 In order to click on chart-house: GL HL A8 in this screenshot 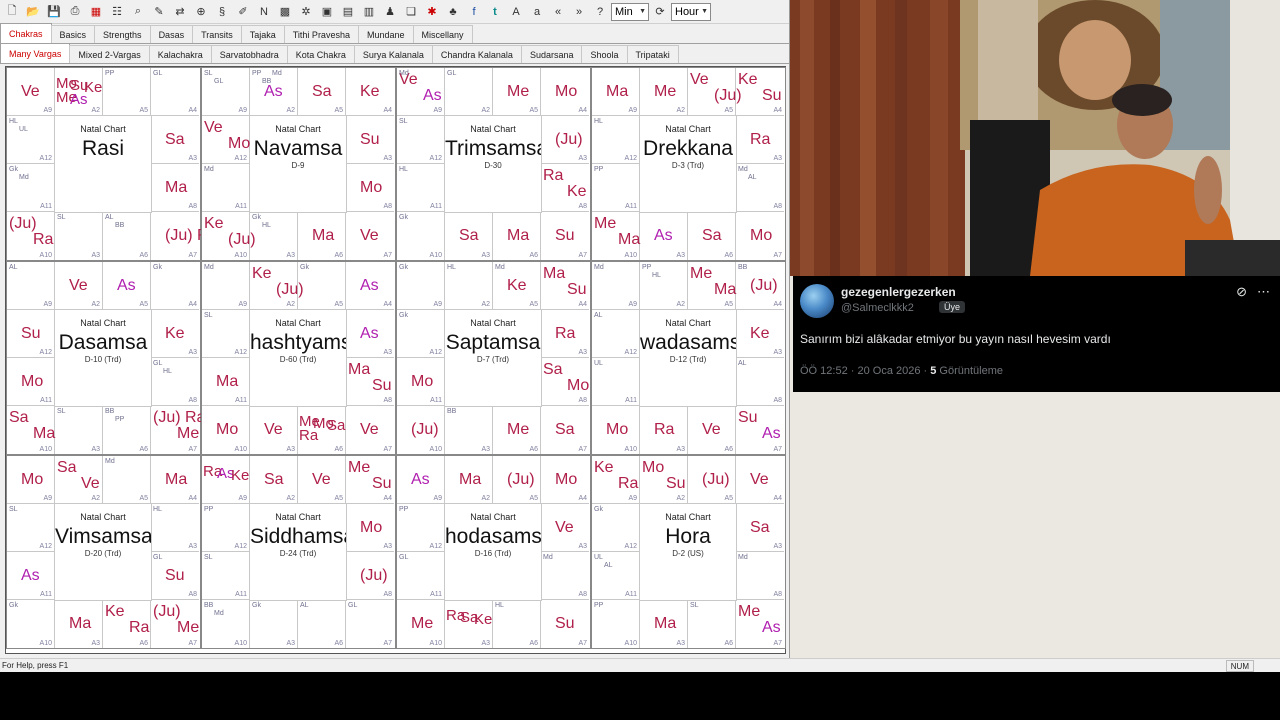, I will do `click(175, 382)`.